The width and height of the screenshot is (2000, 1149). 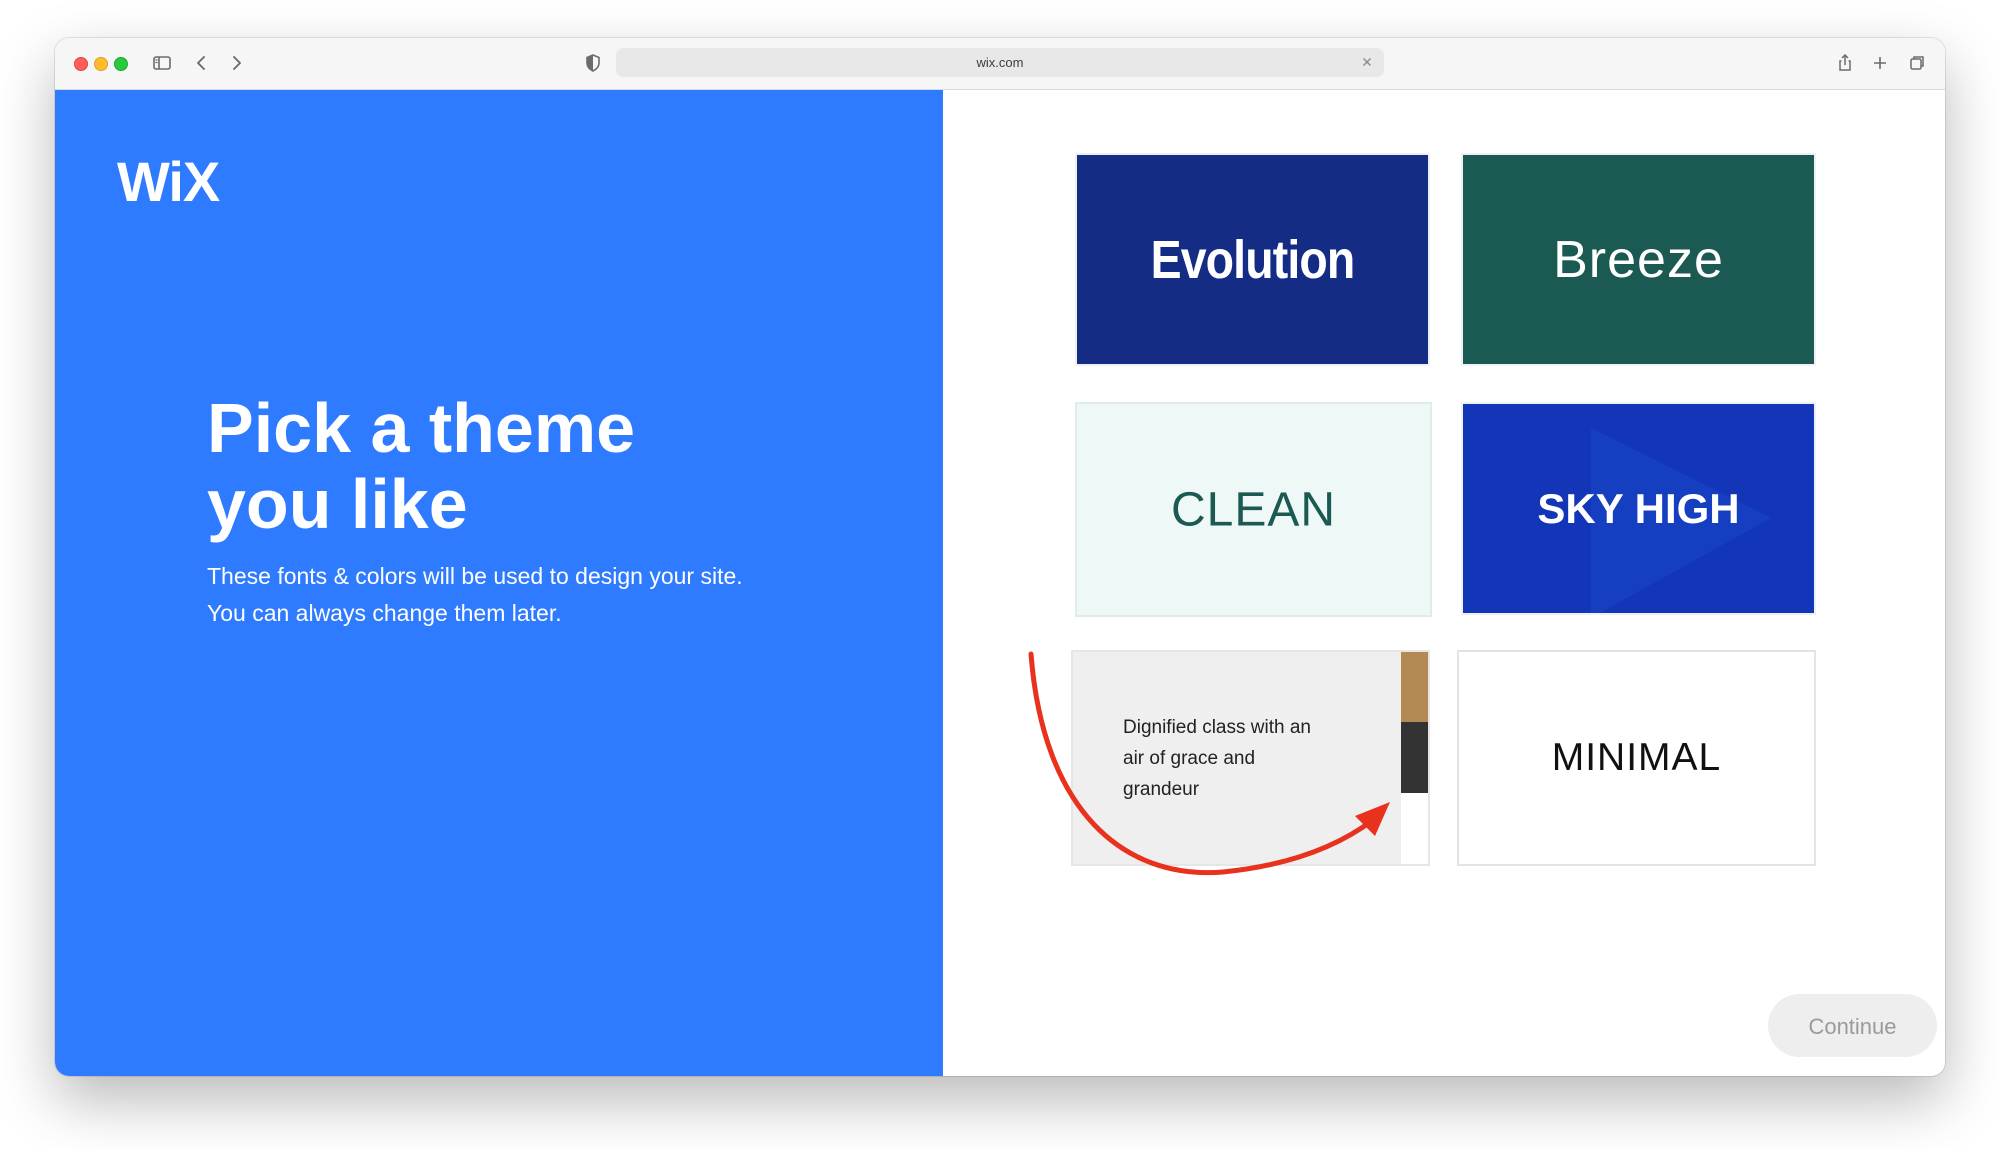 I want to click on description-line: grandeur, so click(x=1161, y=789).